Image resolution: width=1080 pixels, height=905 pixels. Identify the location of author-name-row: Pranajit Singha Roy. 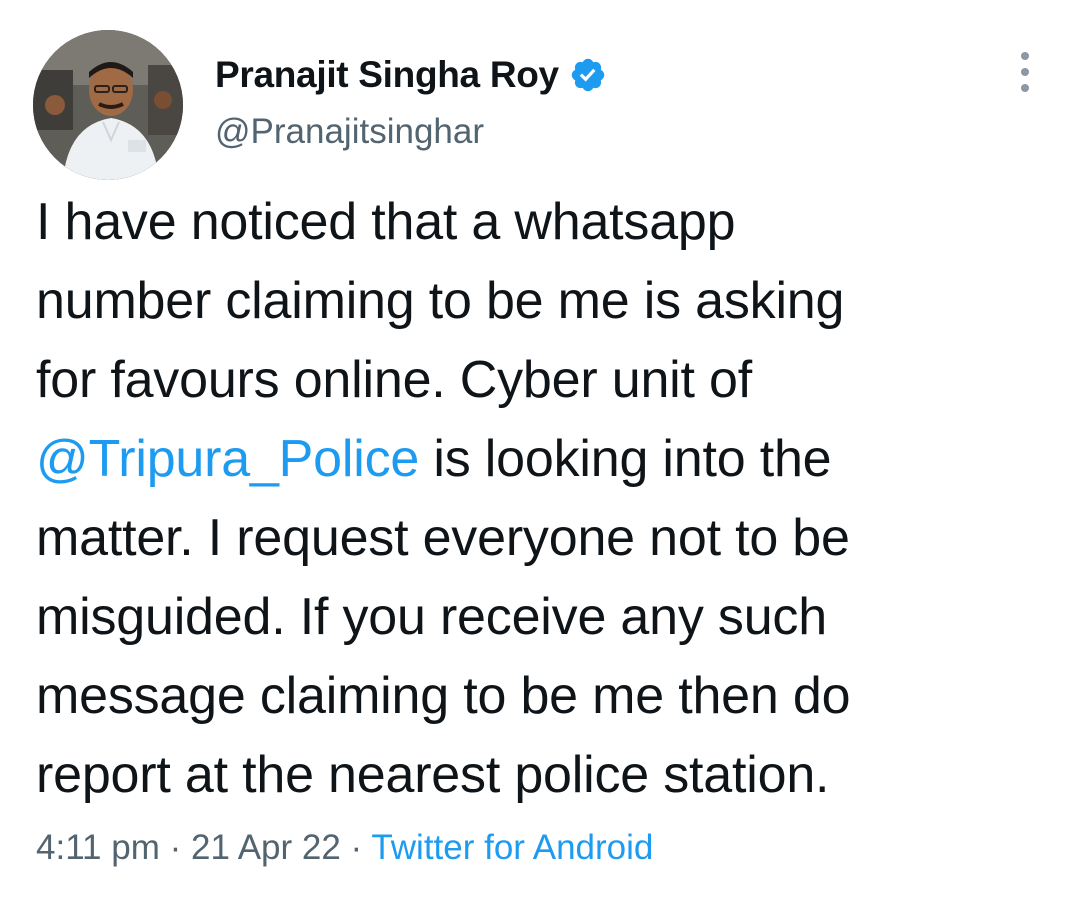
(411, 75).